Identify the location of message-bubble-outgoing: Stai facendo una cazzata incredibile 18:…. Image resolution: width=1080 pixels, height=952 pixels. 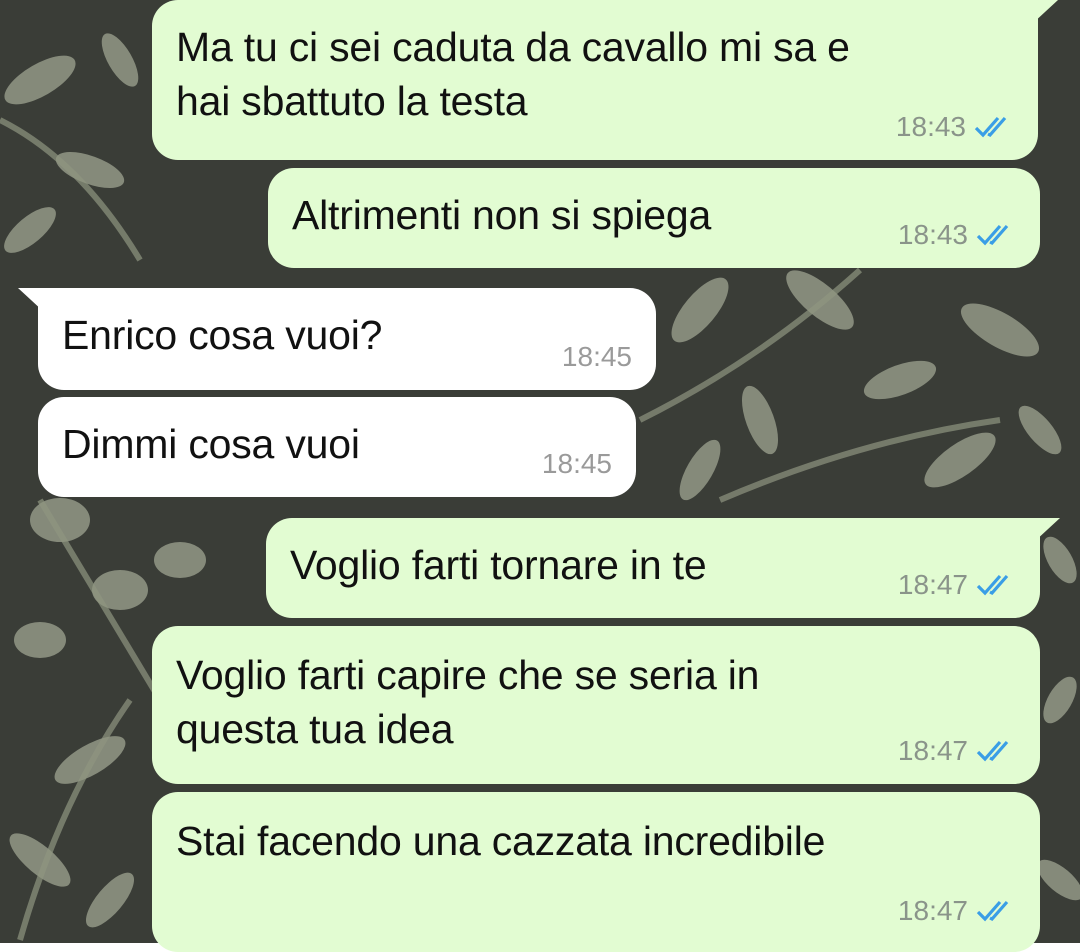
(596, 872).